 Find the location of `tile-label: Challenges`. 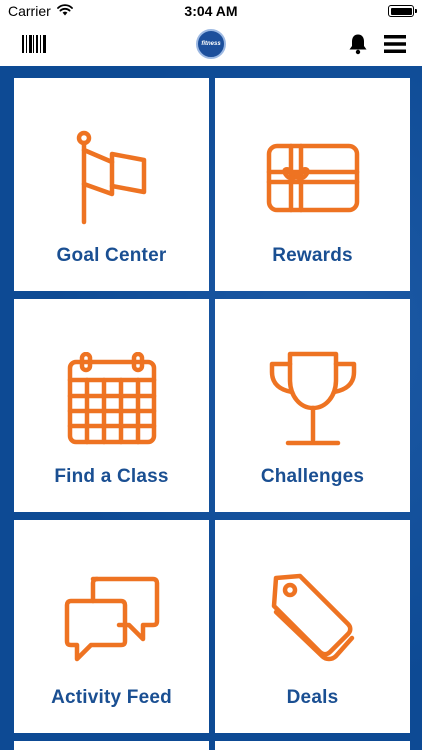

tile-label: Challenges is located at coordinates (312, 476).